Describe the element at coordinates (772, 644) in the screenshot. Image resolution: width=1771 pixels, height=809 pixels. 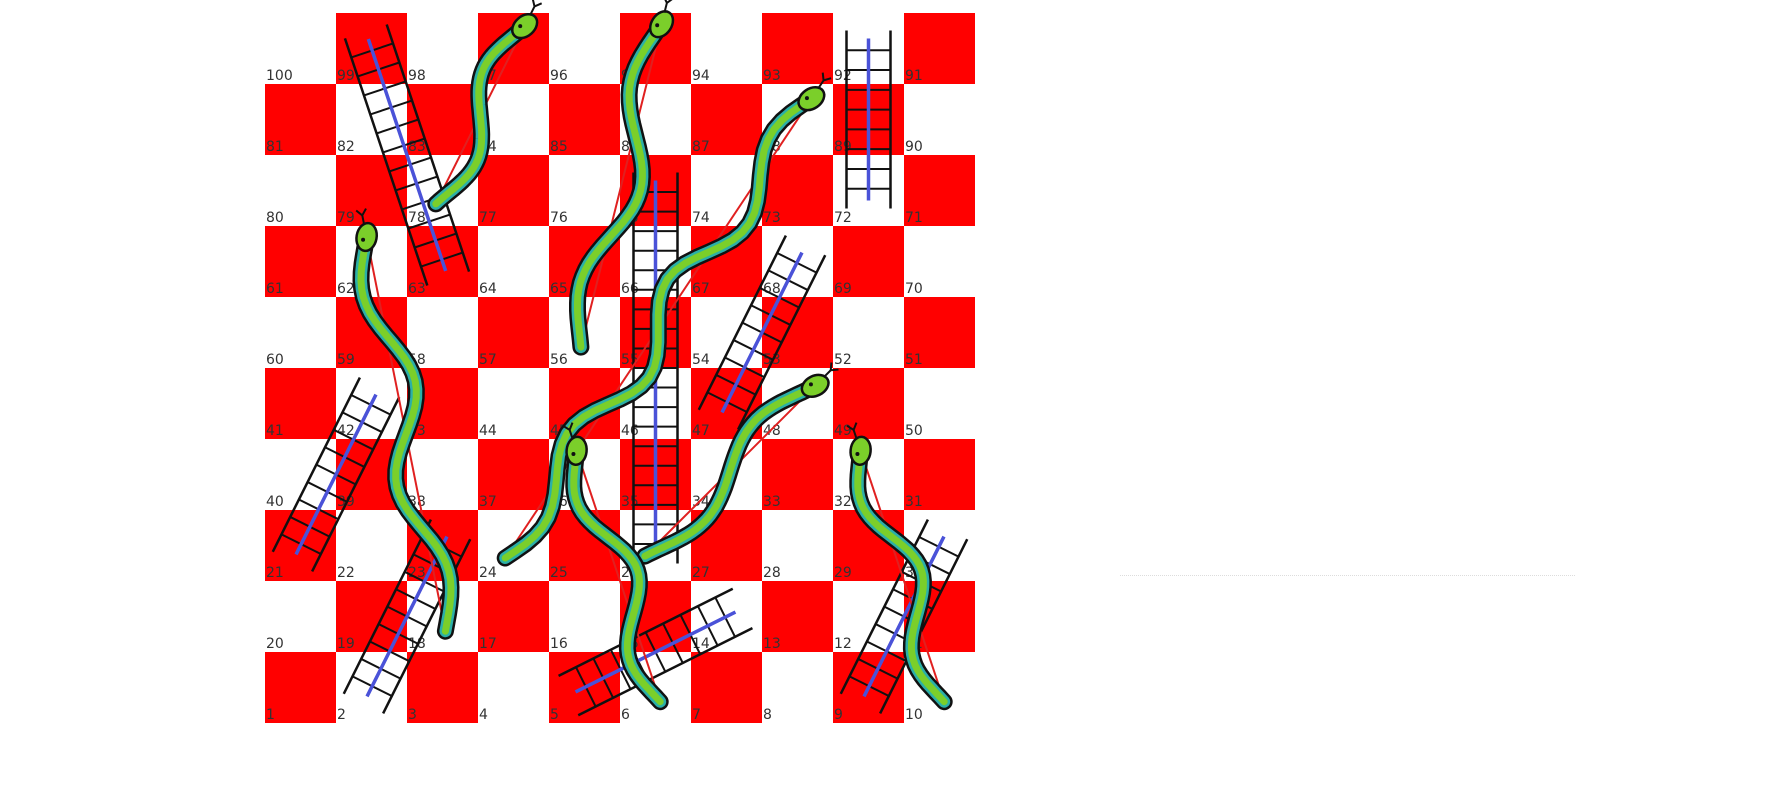
I see `cell-number: 13` at that location.